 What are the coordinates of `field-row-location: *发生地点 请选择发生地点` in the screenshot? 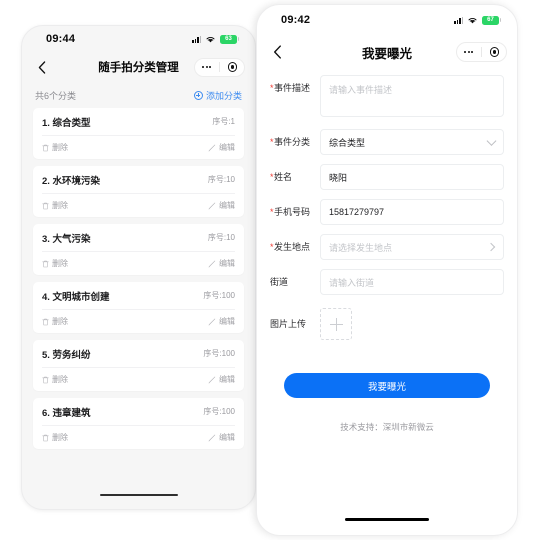 It's located at (387, 247).